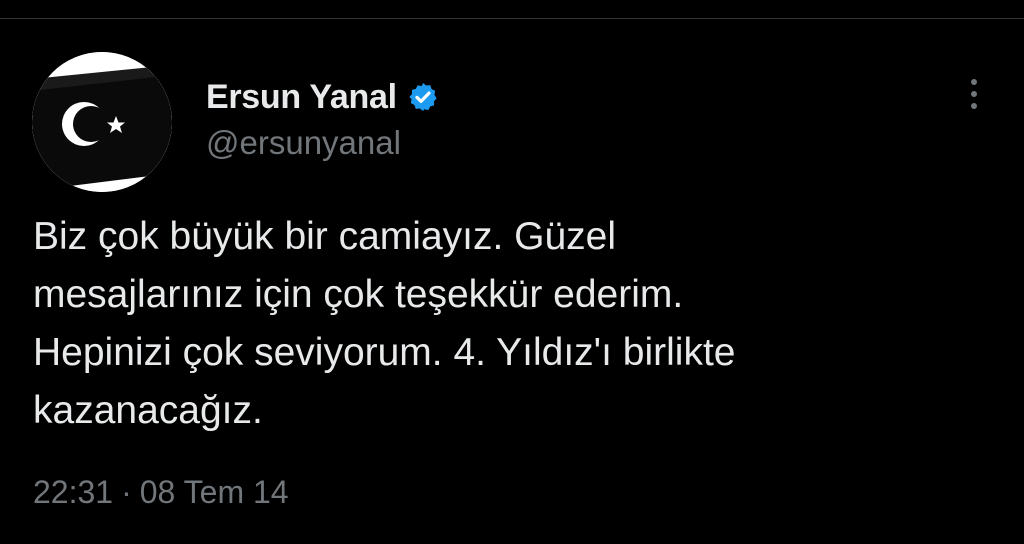  I want to click on tweet-header: Ersun Yanal @ersunyanal, so click(322, 119).